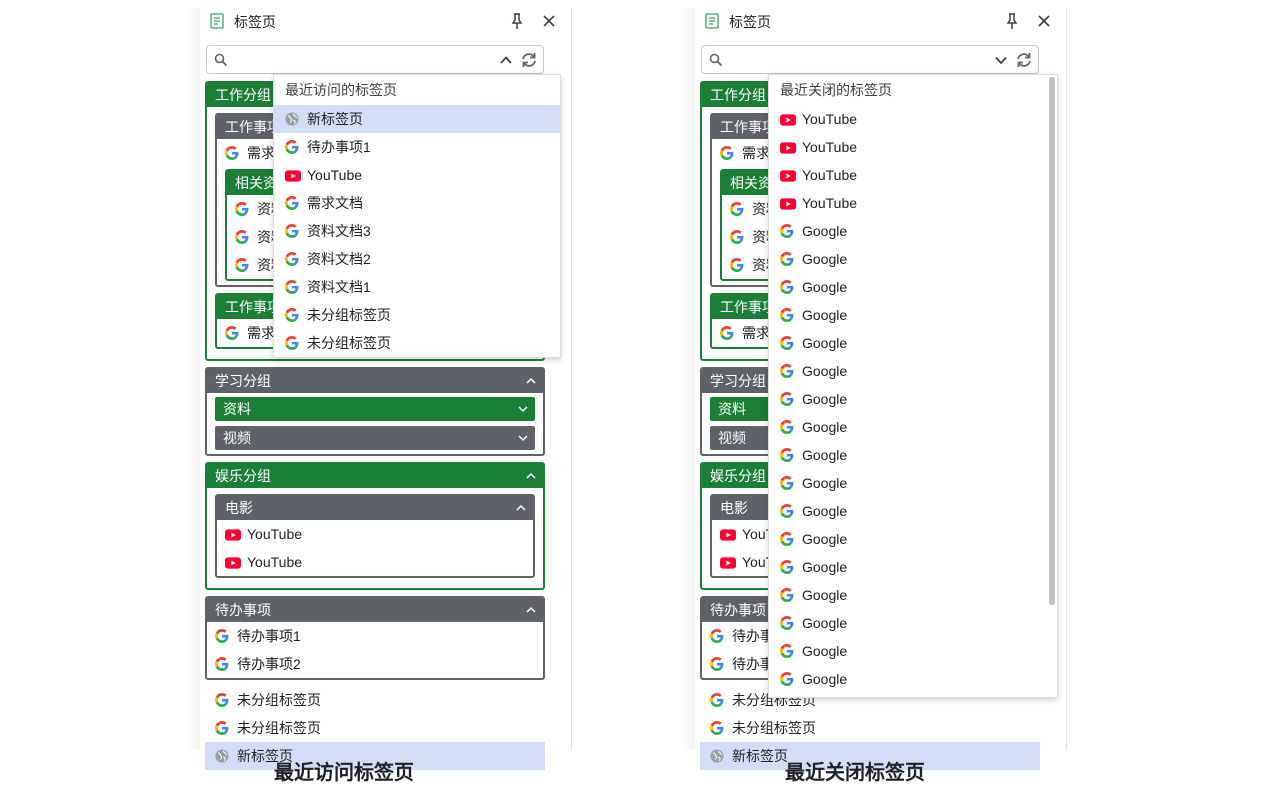 Image resolution: width=1280 pixels, height=800 pixels. Describe the element at coordinates (1052, 341) in the screenshot. I see `scrollbar` at that location.